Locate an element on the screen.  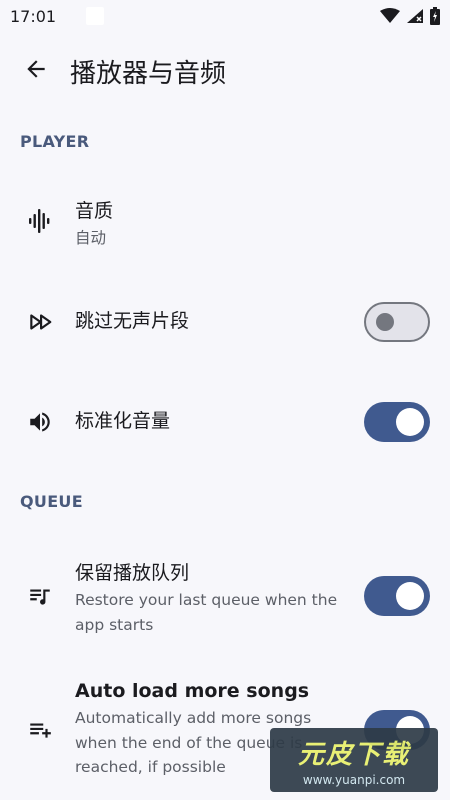
setting-title: 音质 is located at coordinates (94, 211).